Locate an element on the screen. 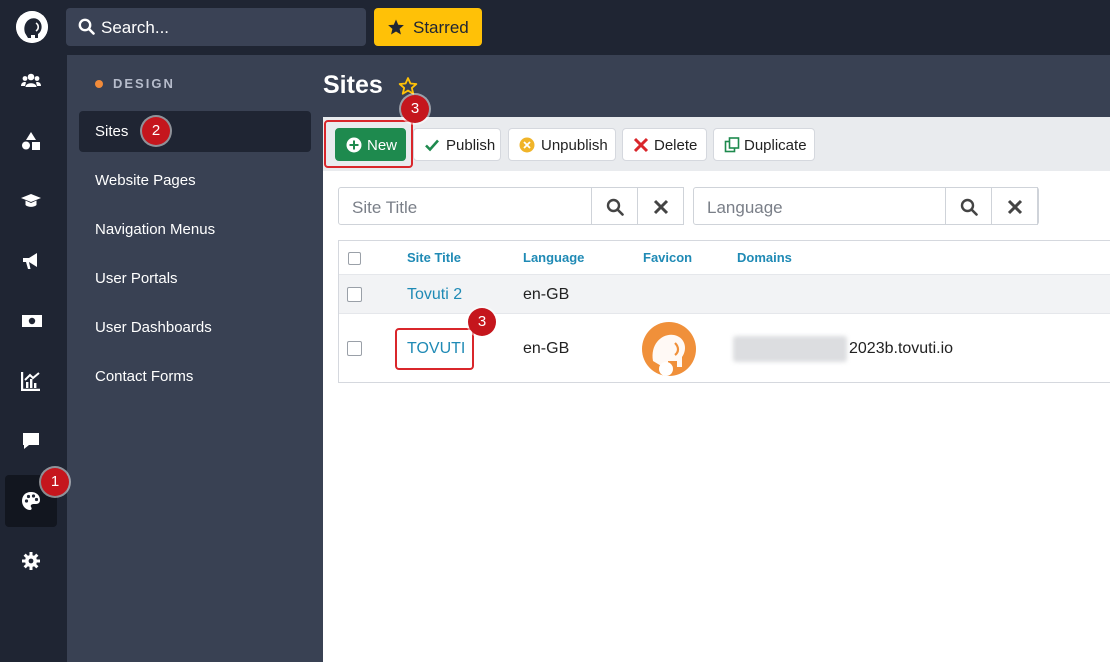 Image resolution: width=1110 pixels, height=662 pixels. delete-label: Delete is located at coordinates (676, 145).